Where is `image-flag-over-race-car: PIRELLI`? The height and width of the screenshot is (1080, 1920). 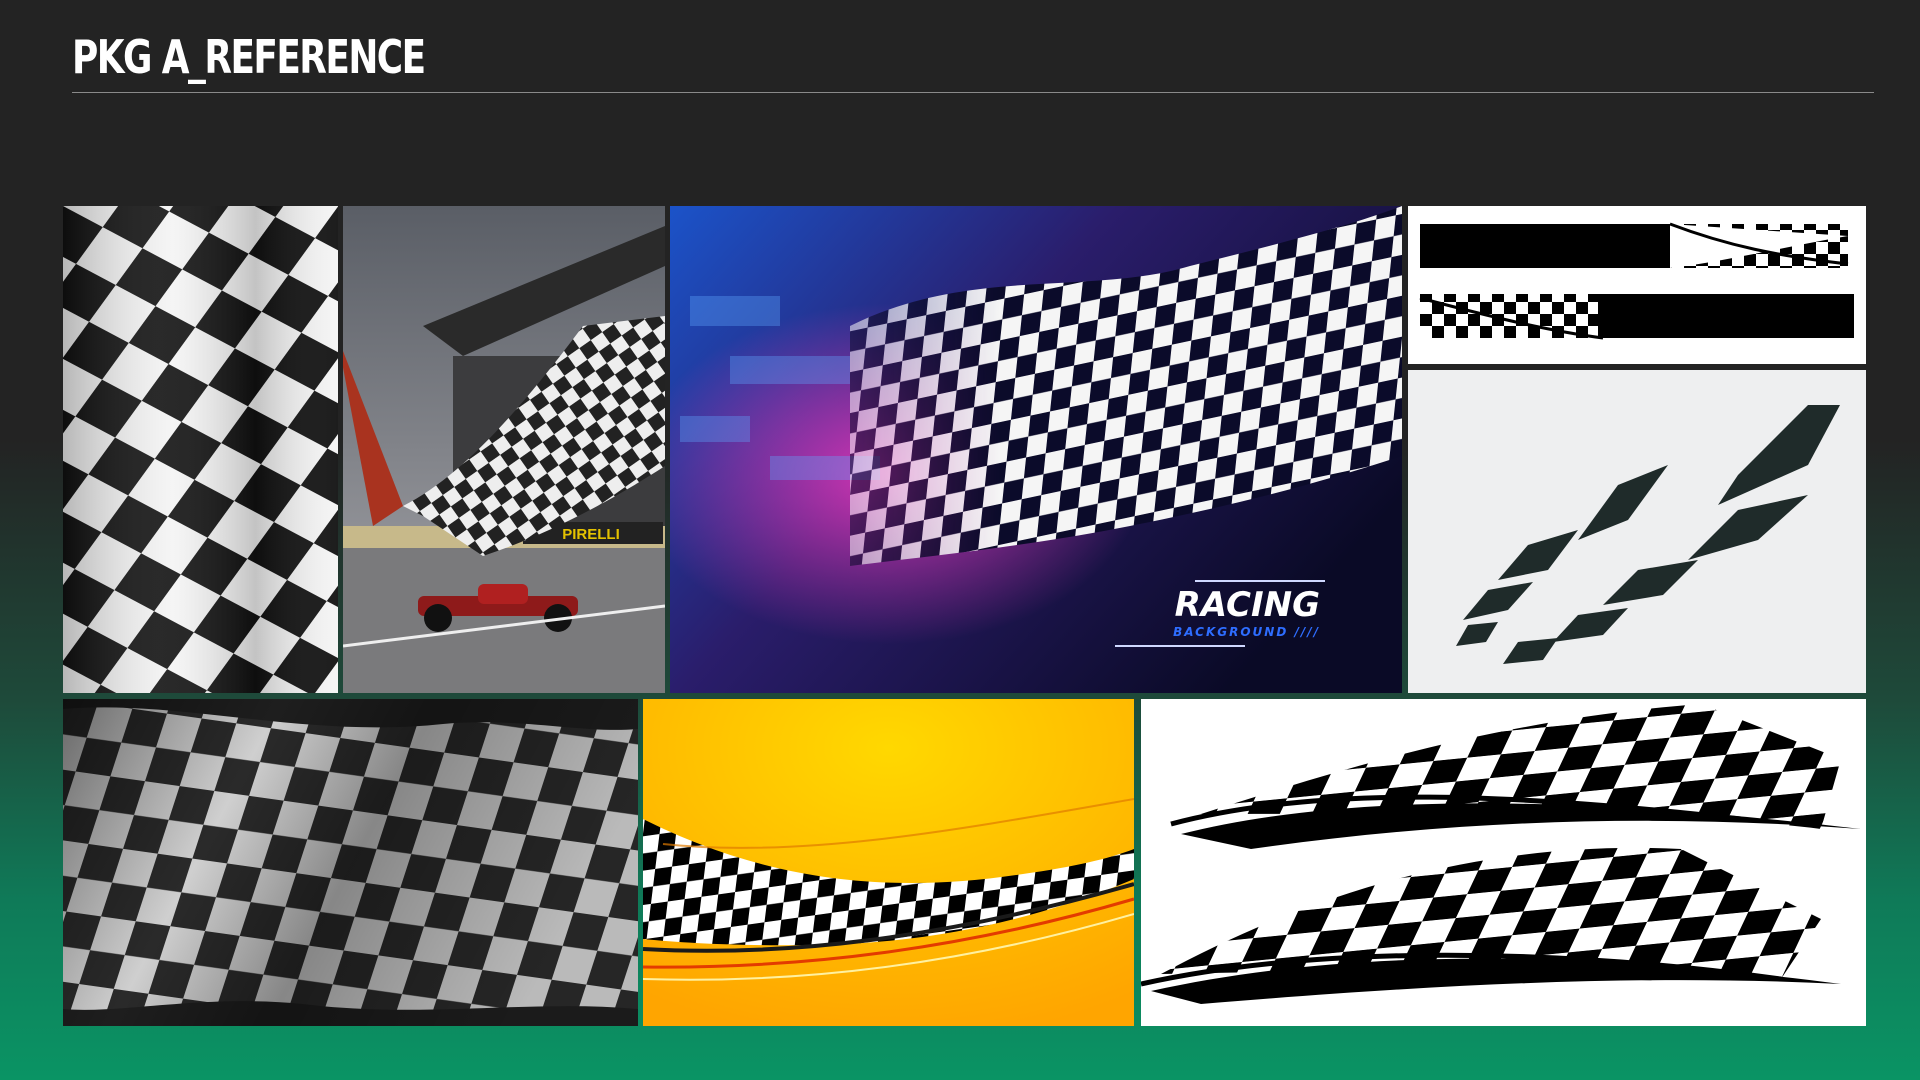
image-flag-over-race-car: PIRELLI is located at coordinates (504, 449).